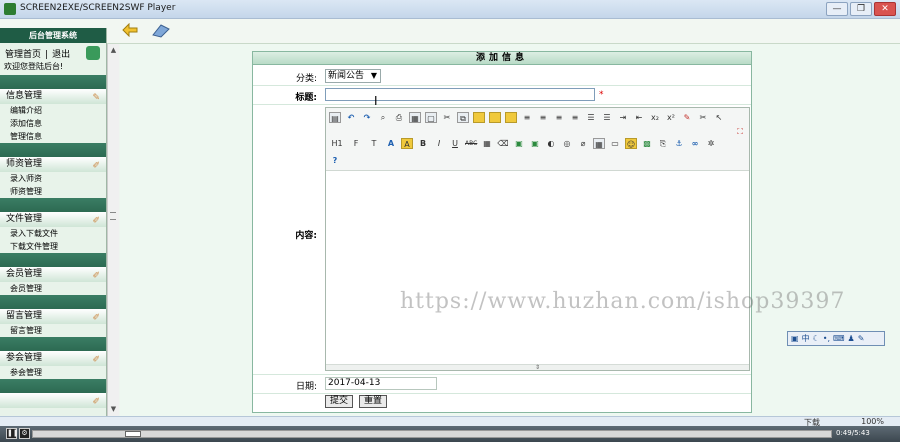 The height and width of the screenshot is (442, 900). I want to click on eraser-icon: ⌫, so click(503, 143).